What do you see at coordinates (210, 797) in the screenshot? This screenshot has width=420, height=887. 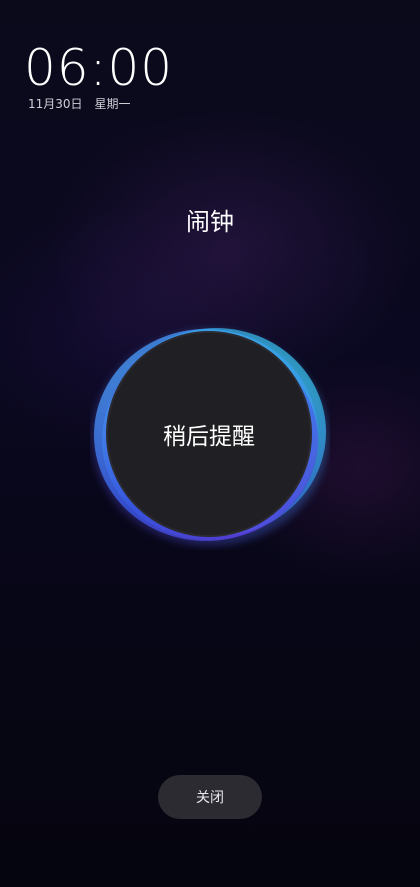 I see `close-alarm-button: 关闭` at bounding box center [210, 797].